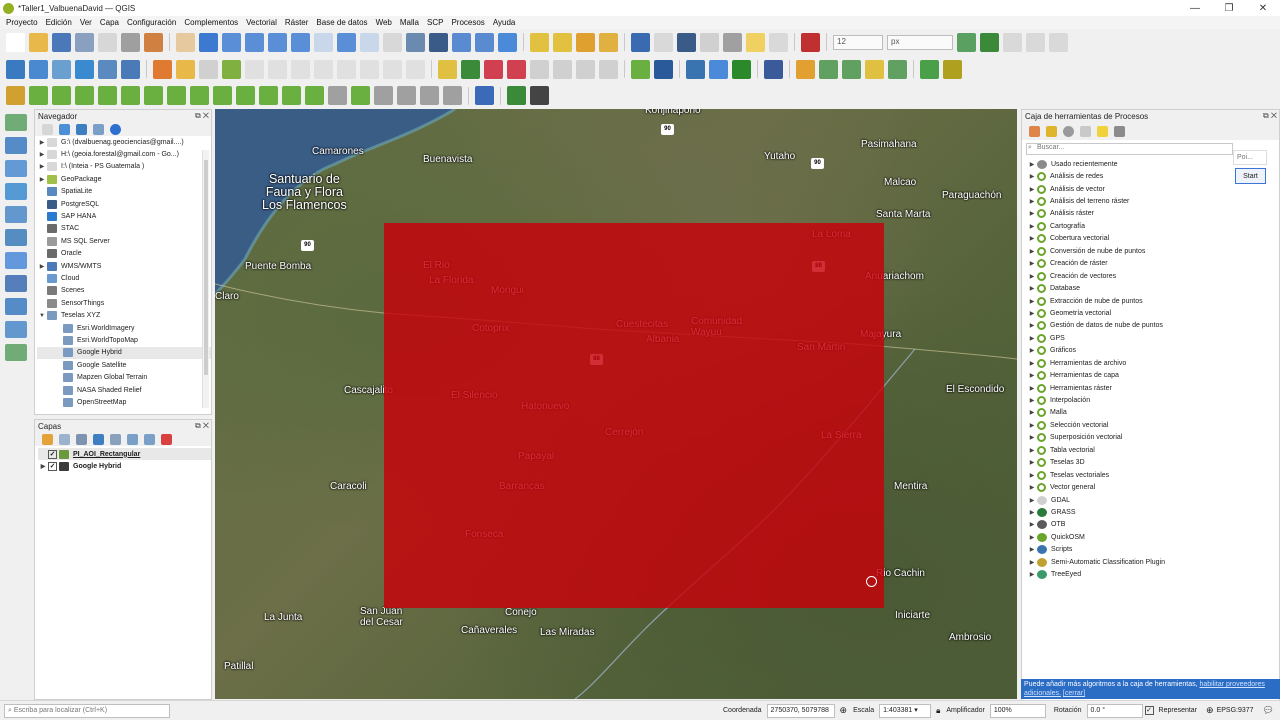 The image size is (1280, 720). Describe the element at coordinates (64, 129) in the screenshot. I see `refresh-icon` at that location.